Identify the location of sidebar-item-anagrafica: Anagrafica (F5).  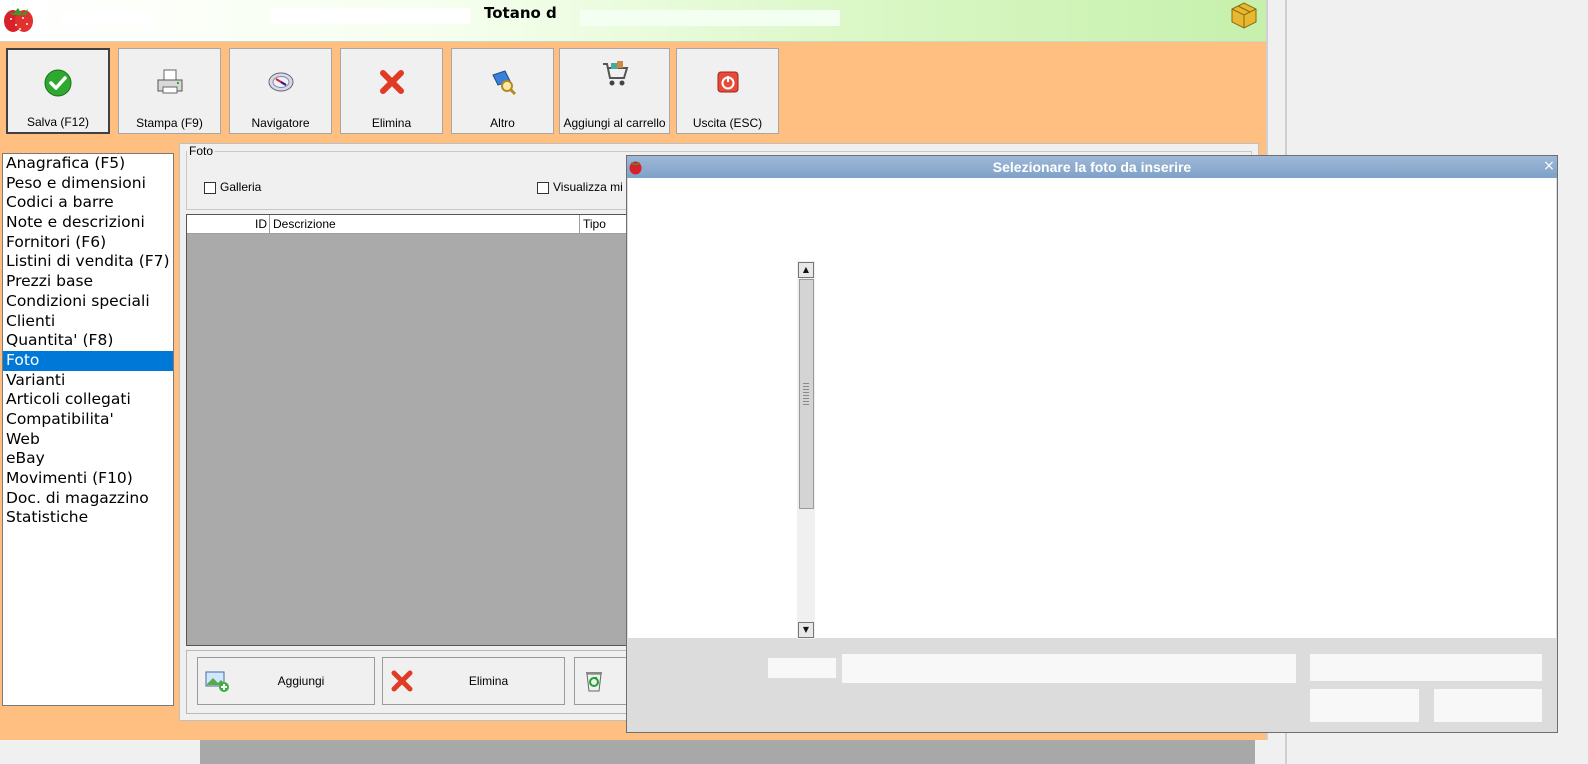
(88, 164).